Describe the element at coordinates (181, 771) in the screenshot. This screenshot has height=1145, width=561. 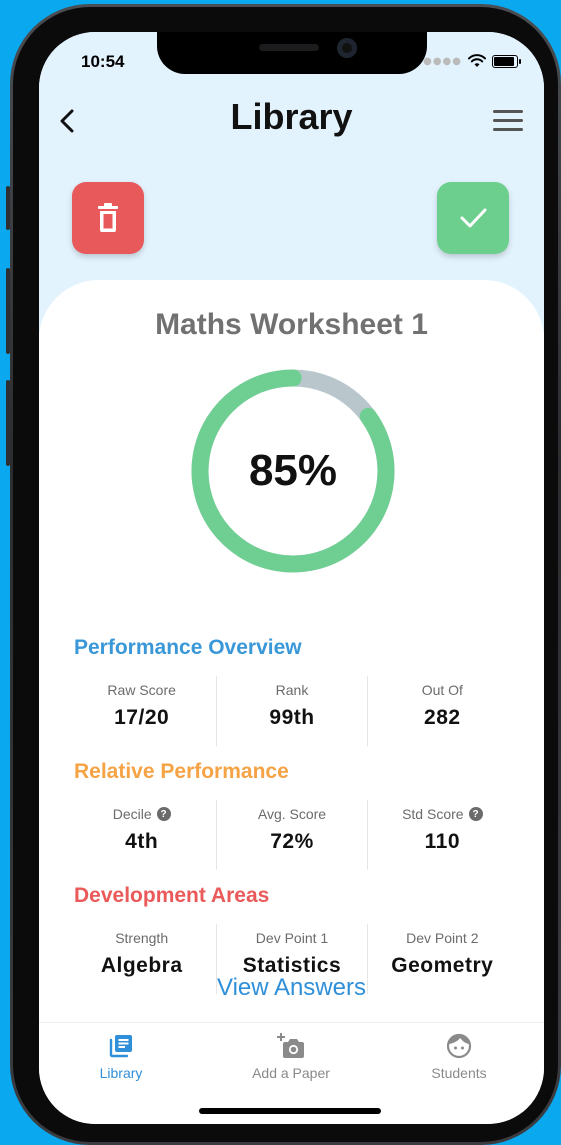
I see `section-title-relative-performance: Relative Performance` at that location.